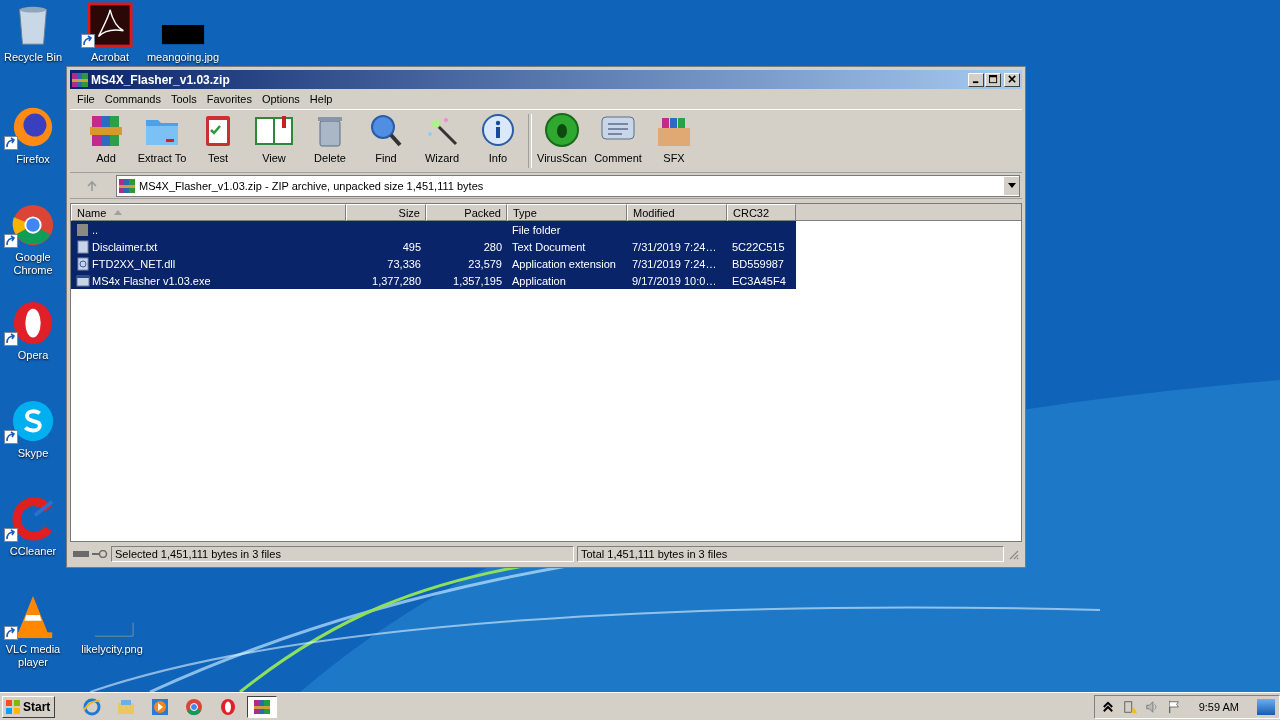 The image size is (1280, 720). I want to click on table-cell: Application extension, so click(564, 263).